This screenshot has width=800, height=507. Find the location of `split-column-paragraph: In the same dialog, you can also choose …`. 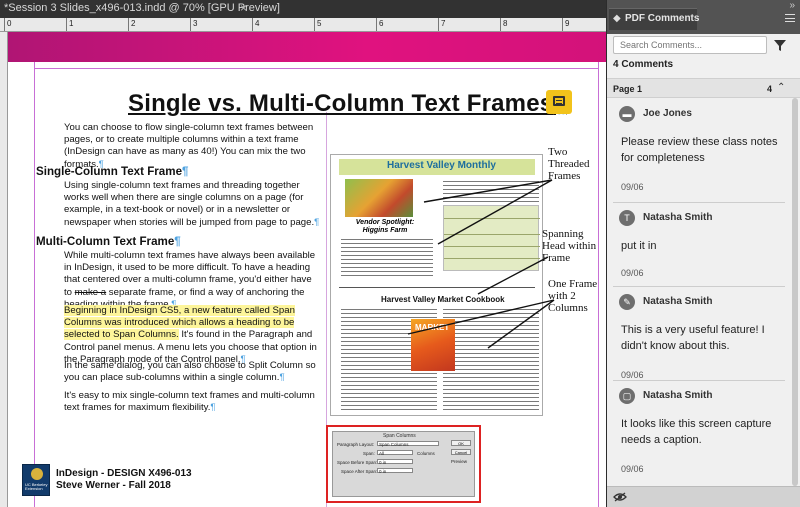

split-column-paragraph: In the same dialog, you can also choose … is located at coordinates (192, 372).